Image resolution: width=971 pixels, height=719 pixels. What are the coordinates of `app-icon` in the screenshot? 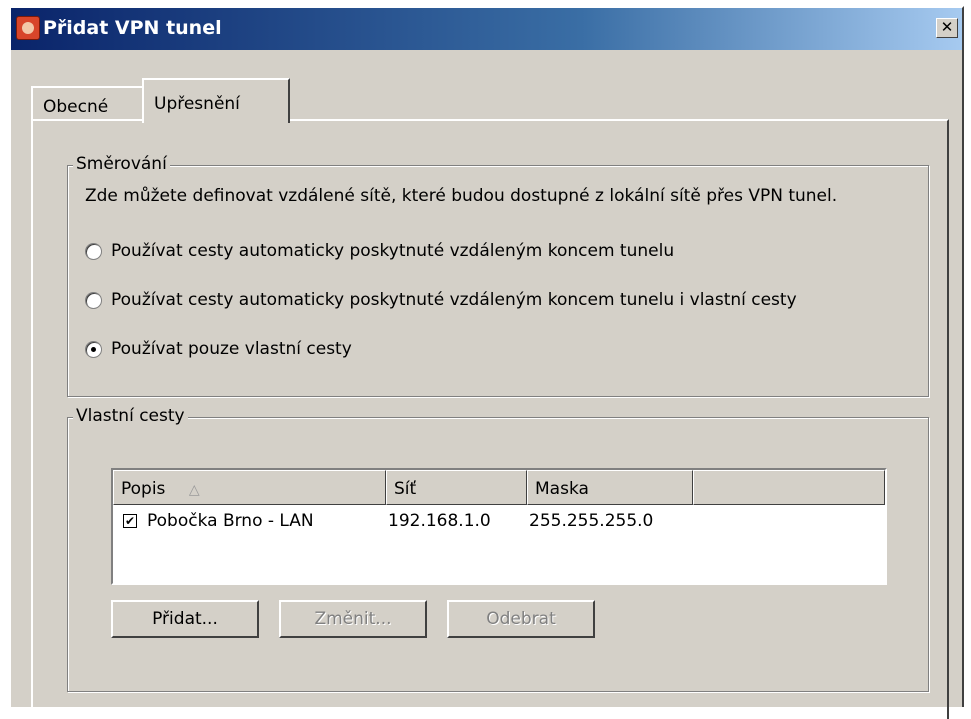 It's located at (28, 28).